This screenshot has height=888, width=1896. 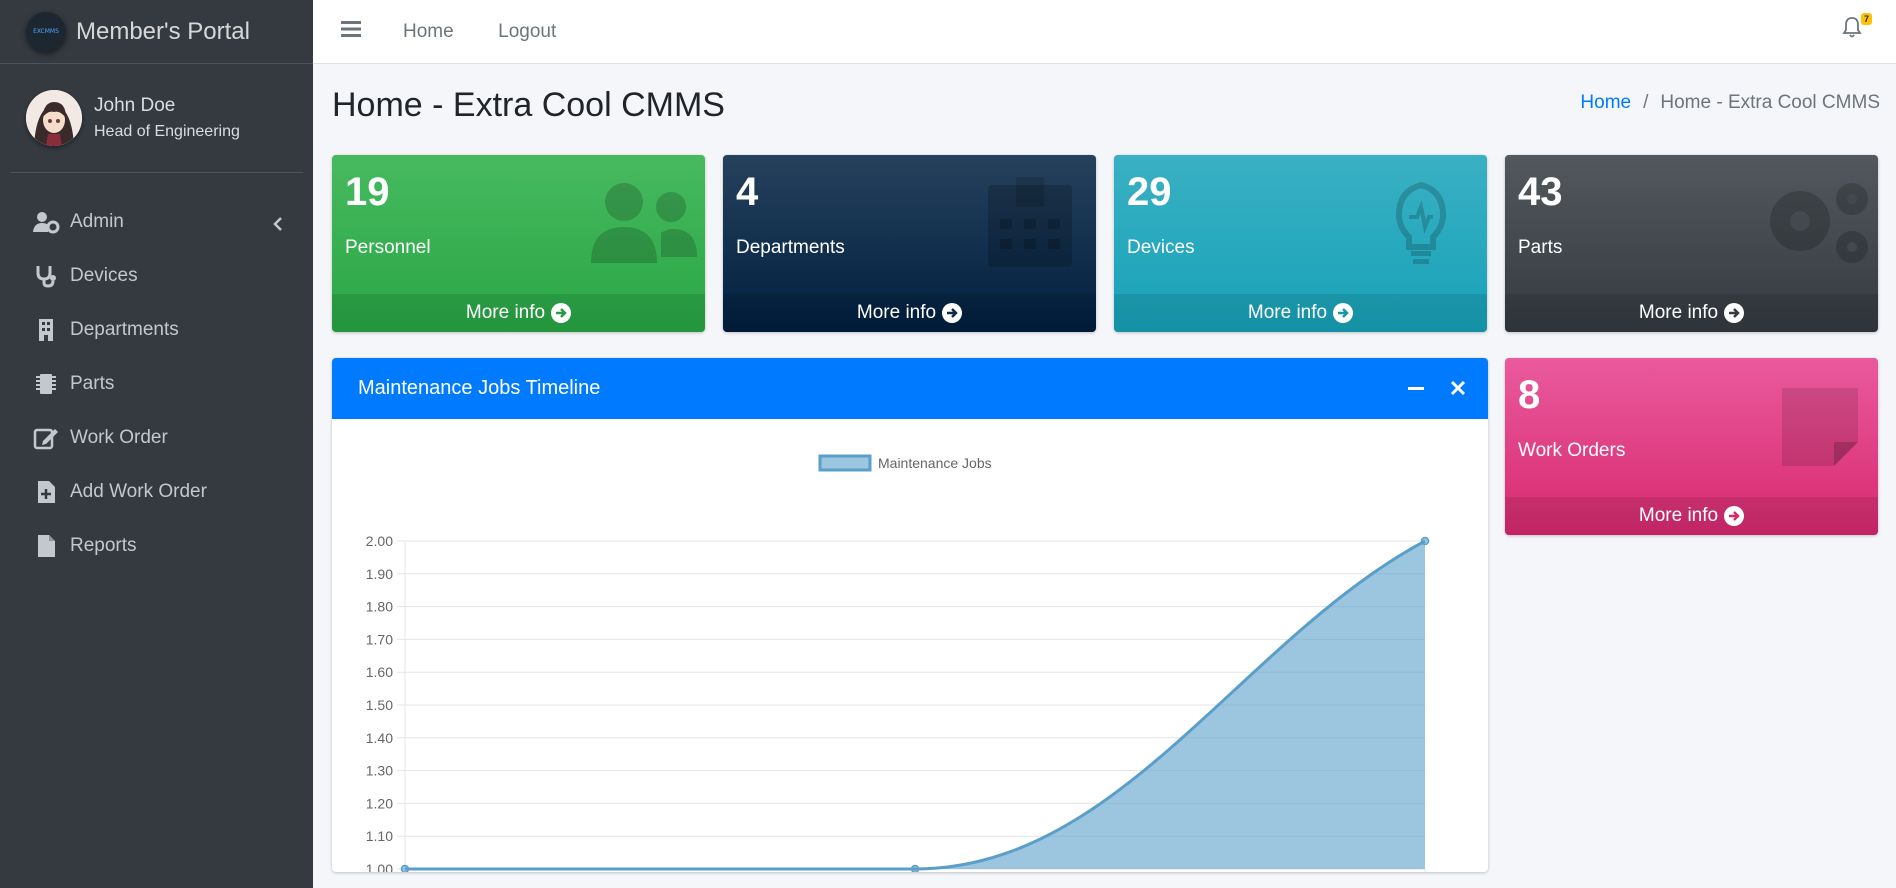 I want to click on legend-label: Maintenance Jobs, so click(x=935, y=463).